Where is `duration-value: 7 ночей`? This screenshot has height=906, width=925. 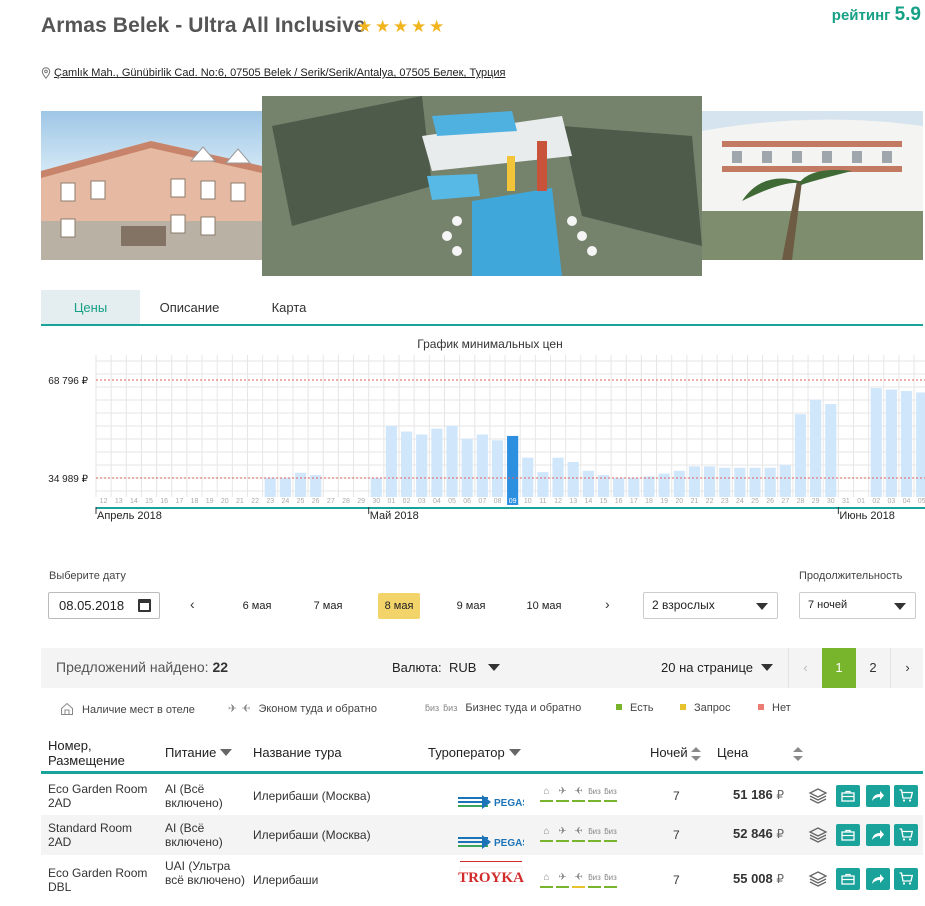
duration-value: 7 ночей is located at coordinates (828, 605).